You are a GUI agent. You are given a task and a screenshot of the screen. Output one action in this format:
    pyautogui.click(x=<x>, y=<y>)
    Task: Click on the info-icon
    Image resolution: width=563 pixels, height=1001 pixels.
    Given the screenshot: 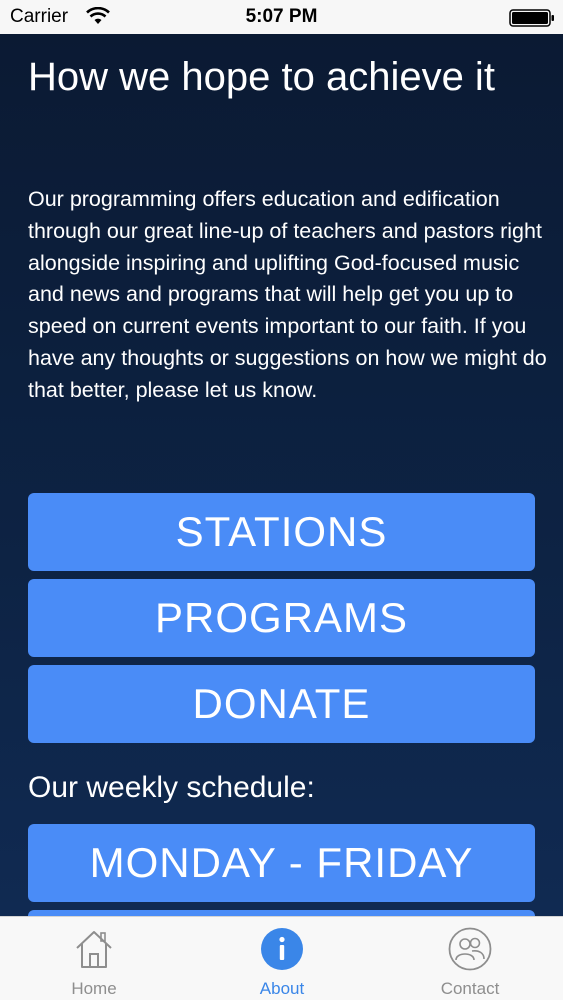 What is the action you would take?
    pyautogui.click(x=282, y=949)
    